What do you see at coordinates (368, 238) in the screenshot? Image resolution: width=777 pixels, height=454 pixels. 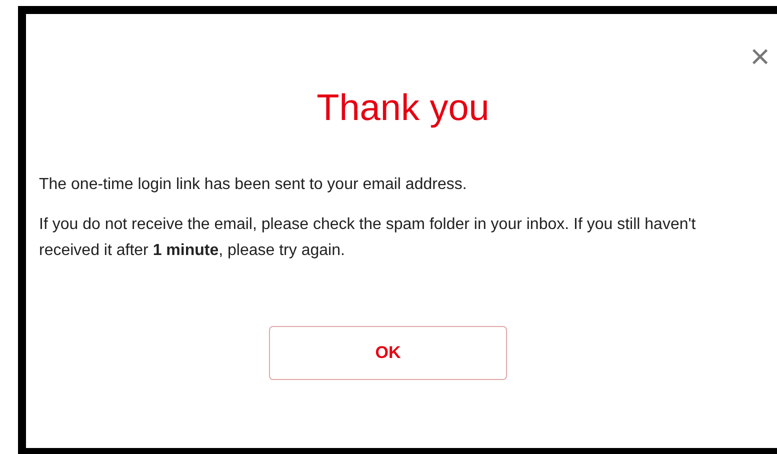 I see `message-text: If you do not receive the email, please check the spam folder in your inbox. If you still haven't received it after 1 minute, please try again.` at bounding box center [368, 238].